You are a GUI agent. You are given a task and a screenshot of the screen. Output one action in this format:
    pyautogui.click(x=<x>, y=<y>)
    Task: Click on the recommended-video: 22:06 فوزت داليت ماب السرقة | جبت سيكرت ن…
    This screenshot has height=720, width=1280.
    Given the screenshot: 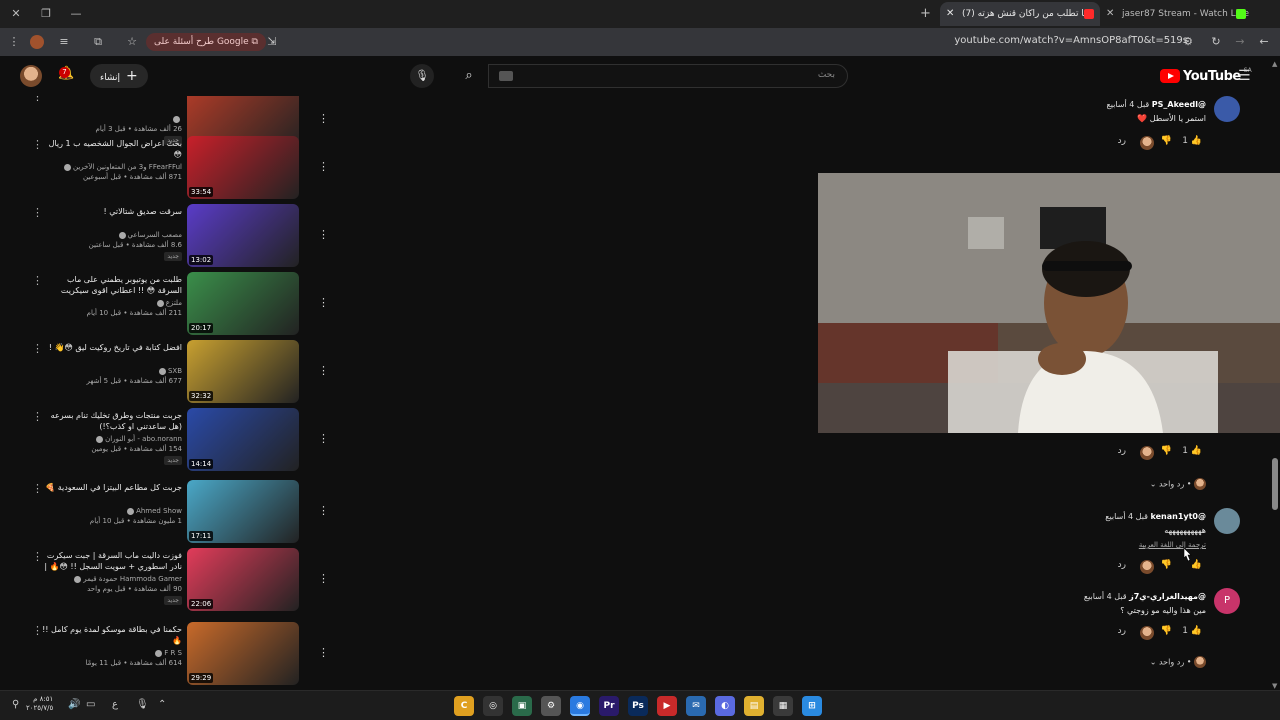 What is the action you would take?
    pyautogui.click(x=170, y=580)
    